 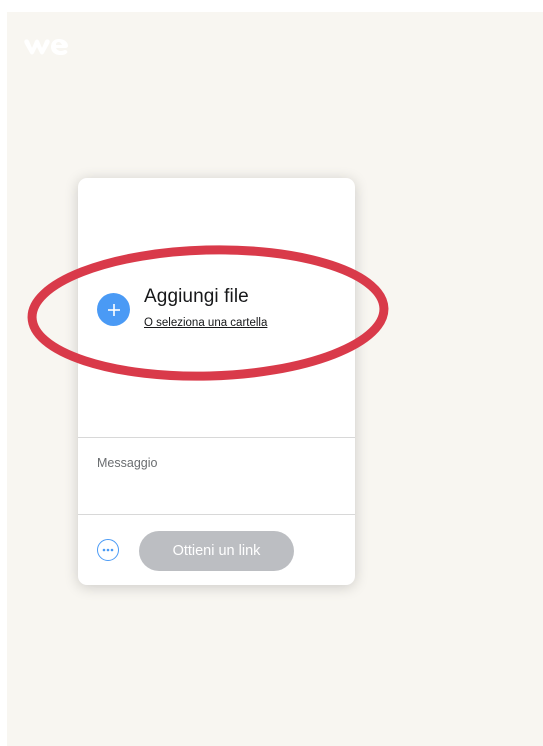 What do you see at coordinates (205, 323) in the screenshot?
I see `select-folder-link: O seleziona una cartella` at bounding box center [205, 323].